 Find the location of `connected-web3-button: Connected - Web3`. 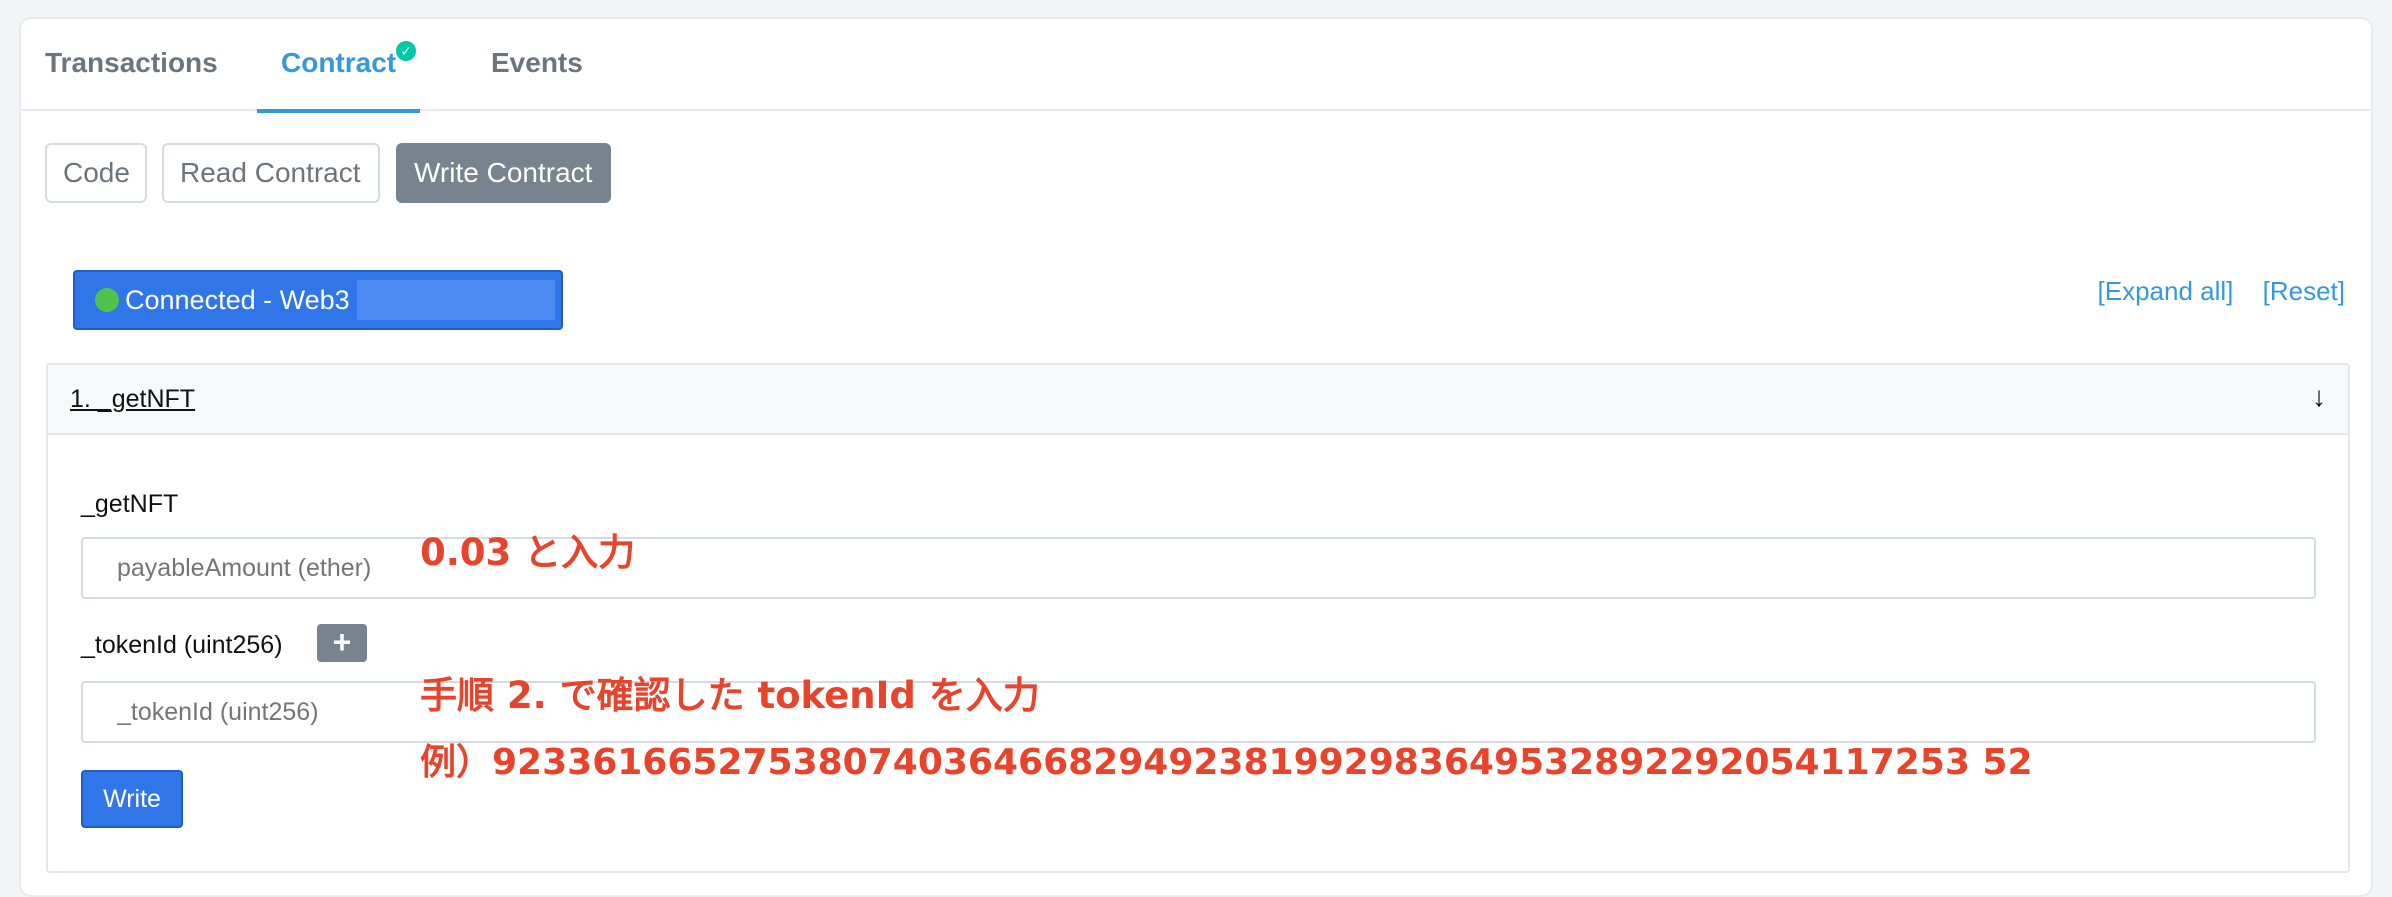

connected-web3-button: Connected - Web3 is located at coordinates (318, 300).